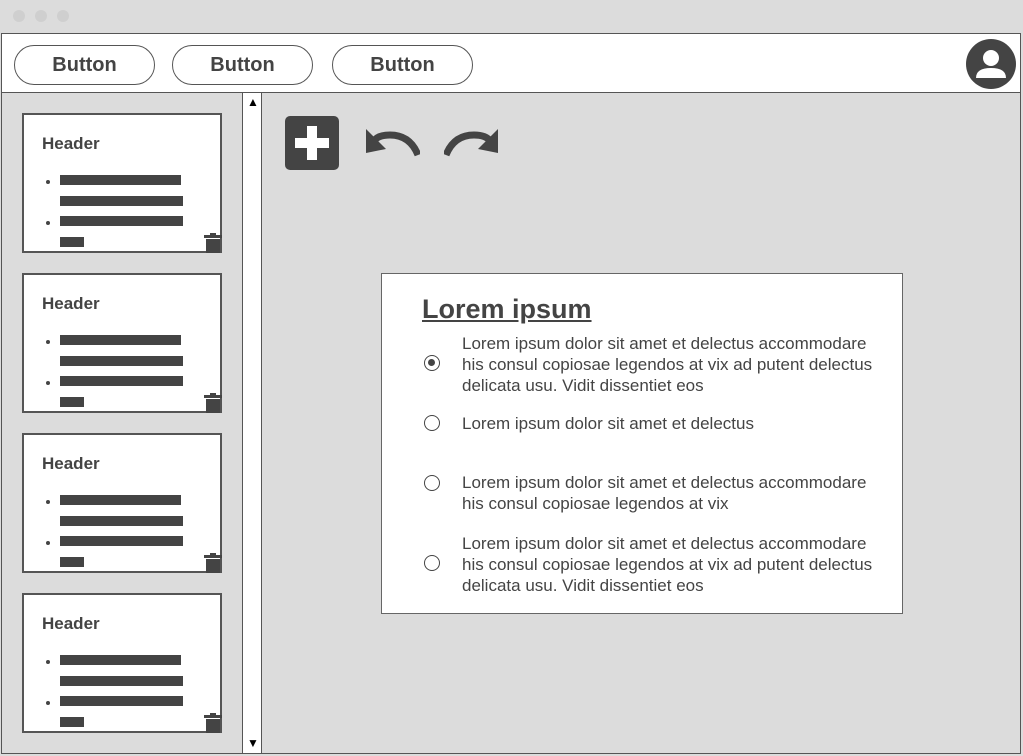 The width and height of the screenshot is (1023, 756). Describe the element at coordinates (41, 16) in the screenshot. I see `window-minimize-dot` at that location.